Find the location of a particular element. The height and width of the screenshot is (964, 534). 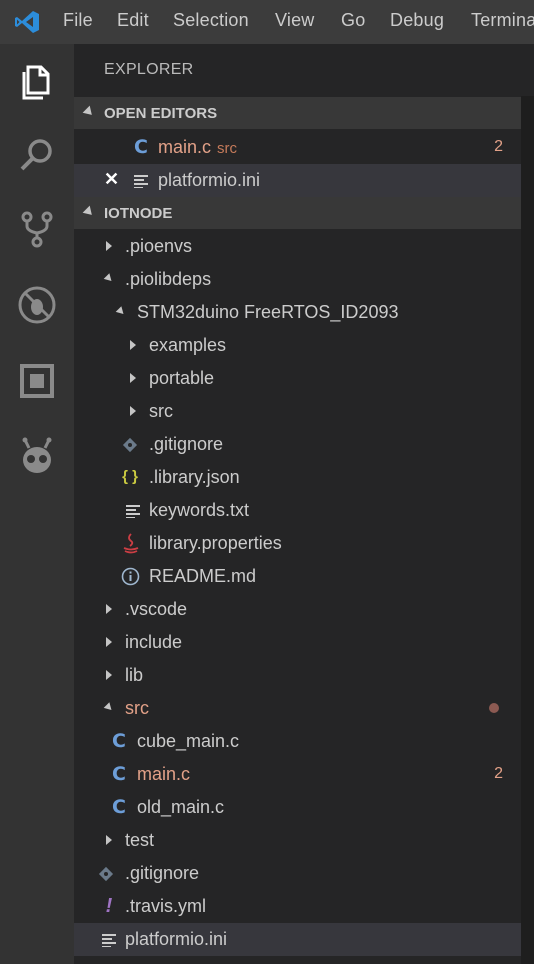

tree-file: C cube_main.c is located at coordinates (297, 741).